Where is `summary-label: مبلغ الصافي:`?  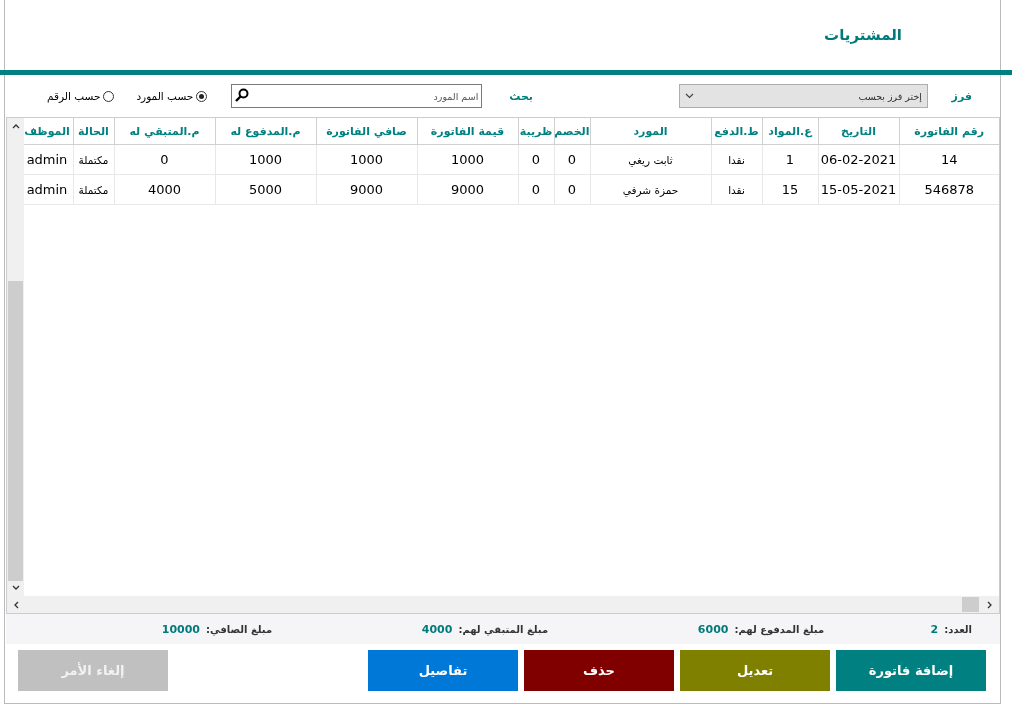 summary-label: مبلغ الصافي: is located at coordinates (239, 629).